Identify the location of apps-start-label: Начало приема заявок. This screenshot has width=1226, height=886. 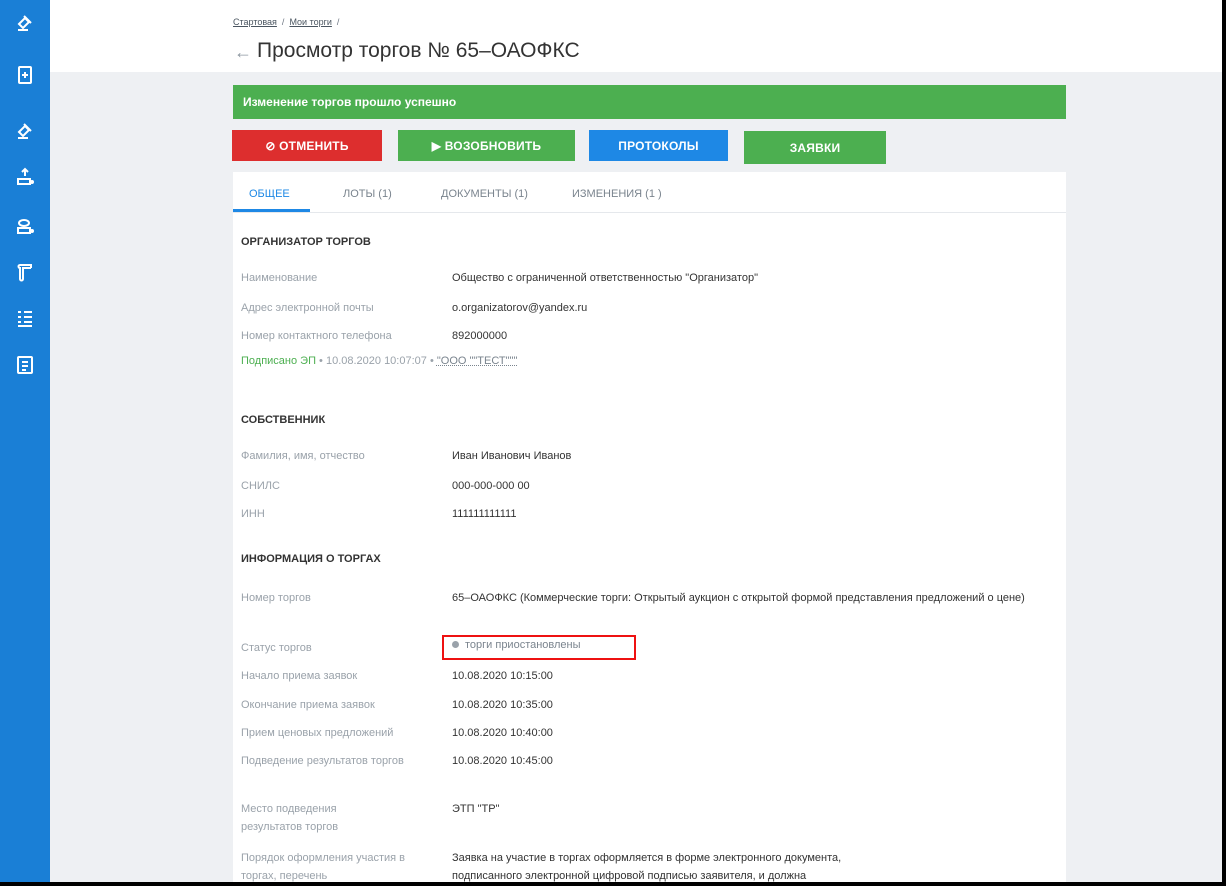
(299, 676).